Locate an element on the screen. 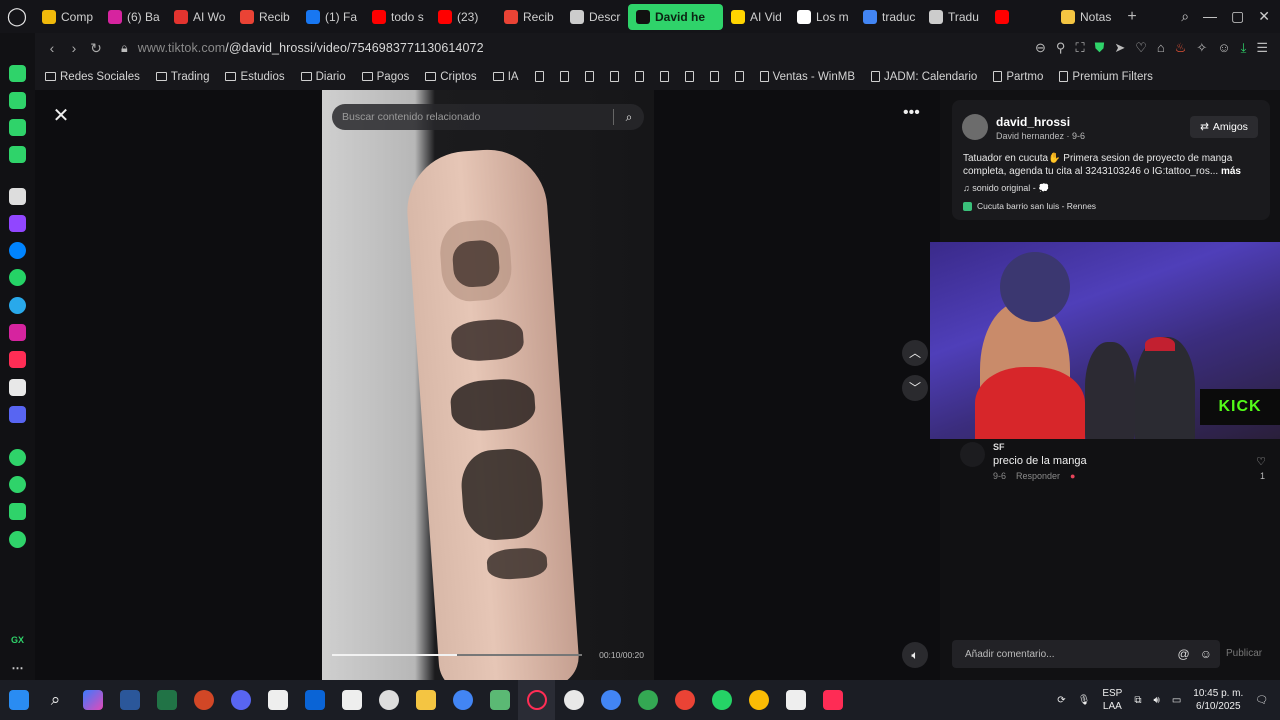 The width and height of the screenshot is (1280, 720). tab-12: traduc is located at coordinates (888, 17).